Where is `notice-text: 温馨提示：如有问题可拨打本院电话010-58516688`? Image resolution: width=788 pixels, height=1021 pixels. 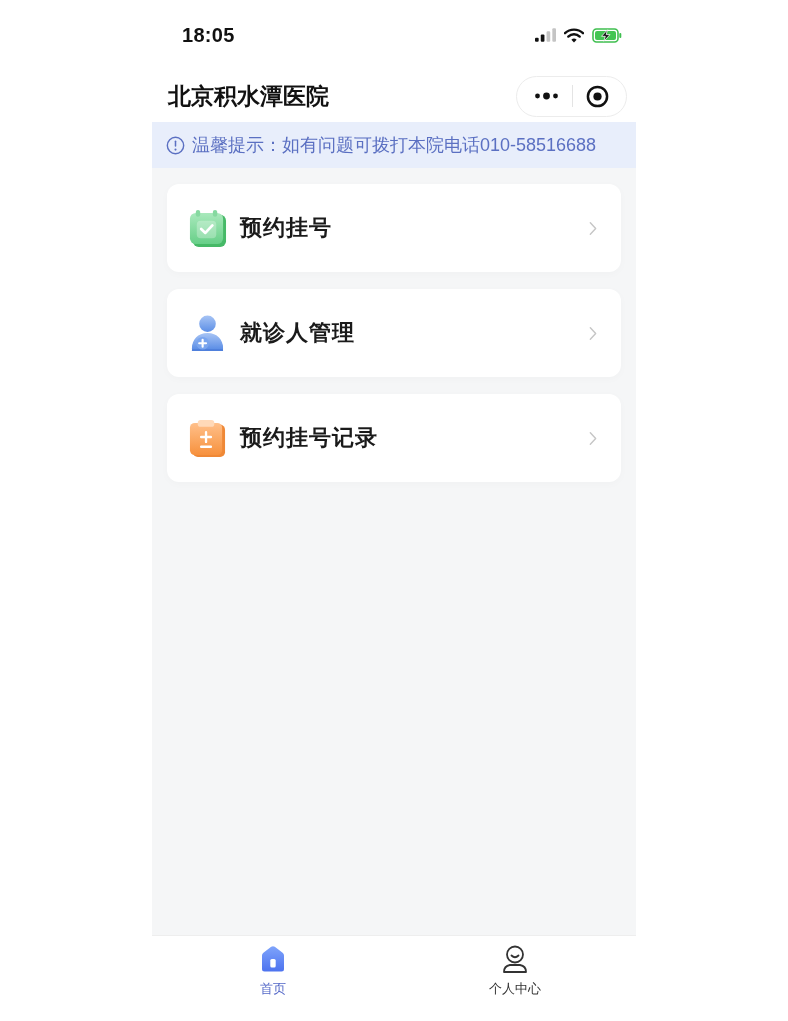
notice-text: 温馨提示：如有问题可拨打本院电话010-58516688 is located at coordinates (394, 145).